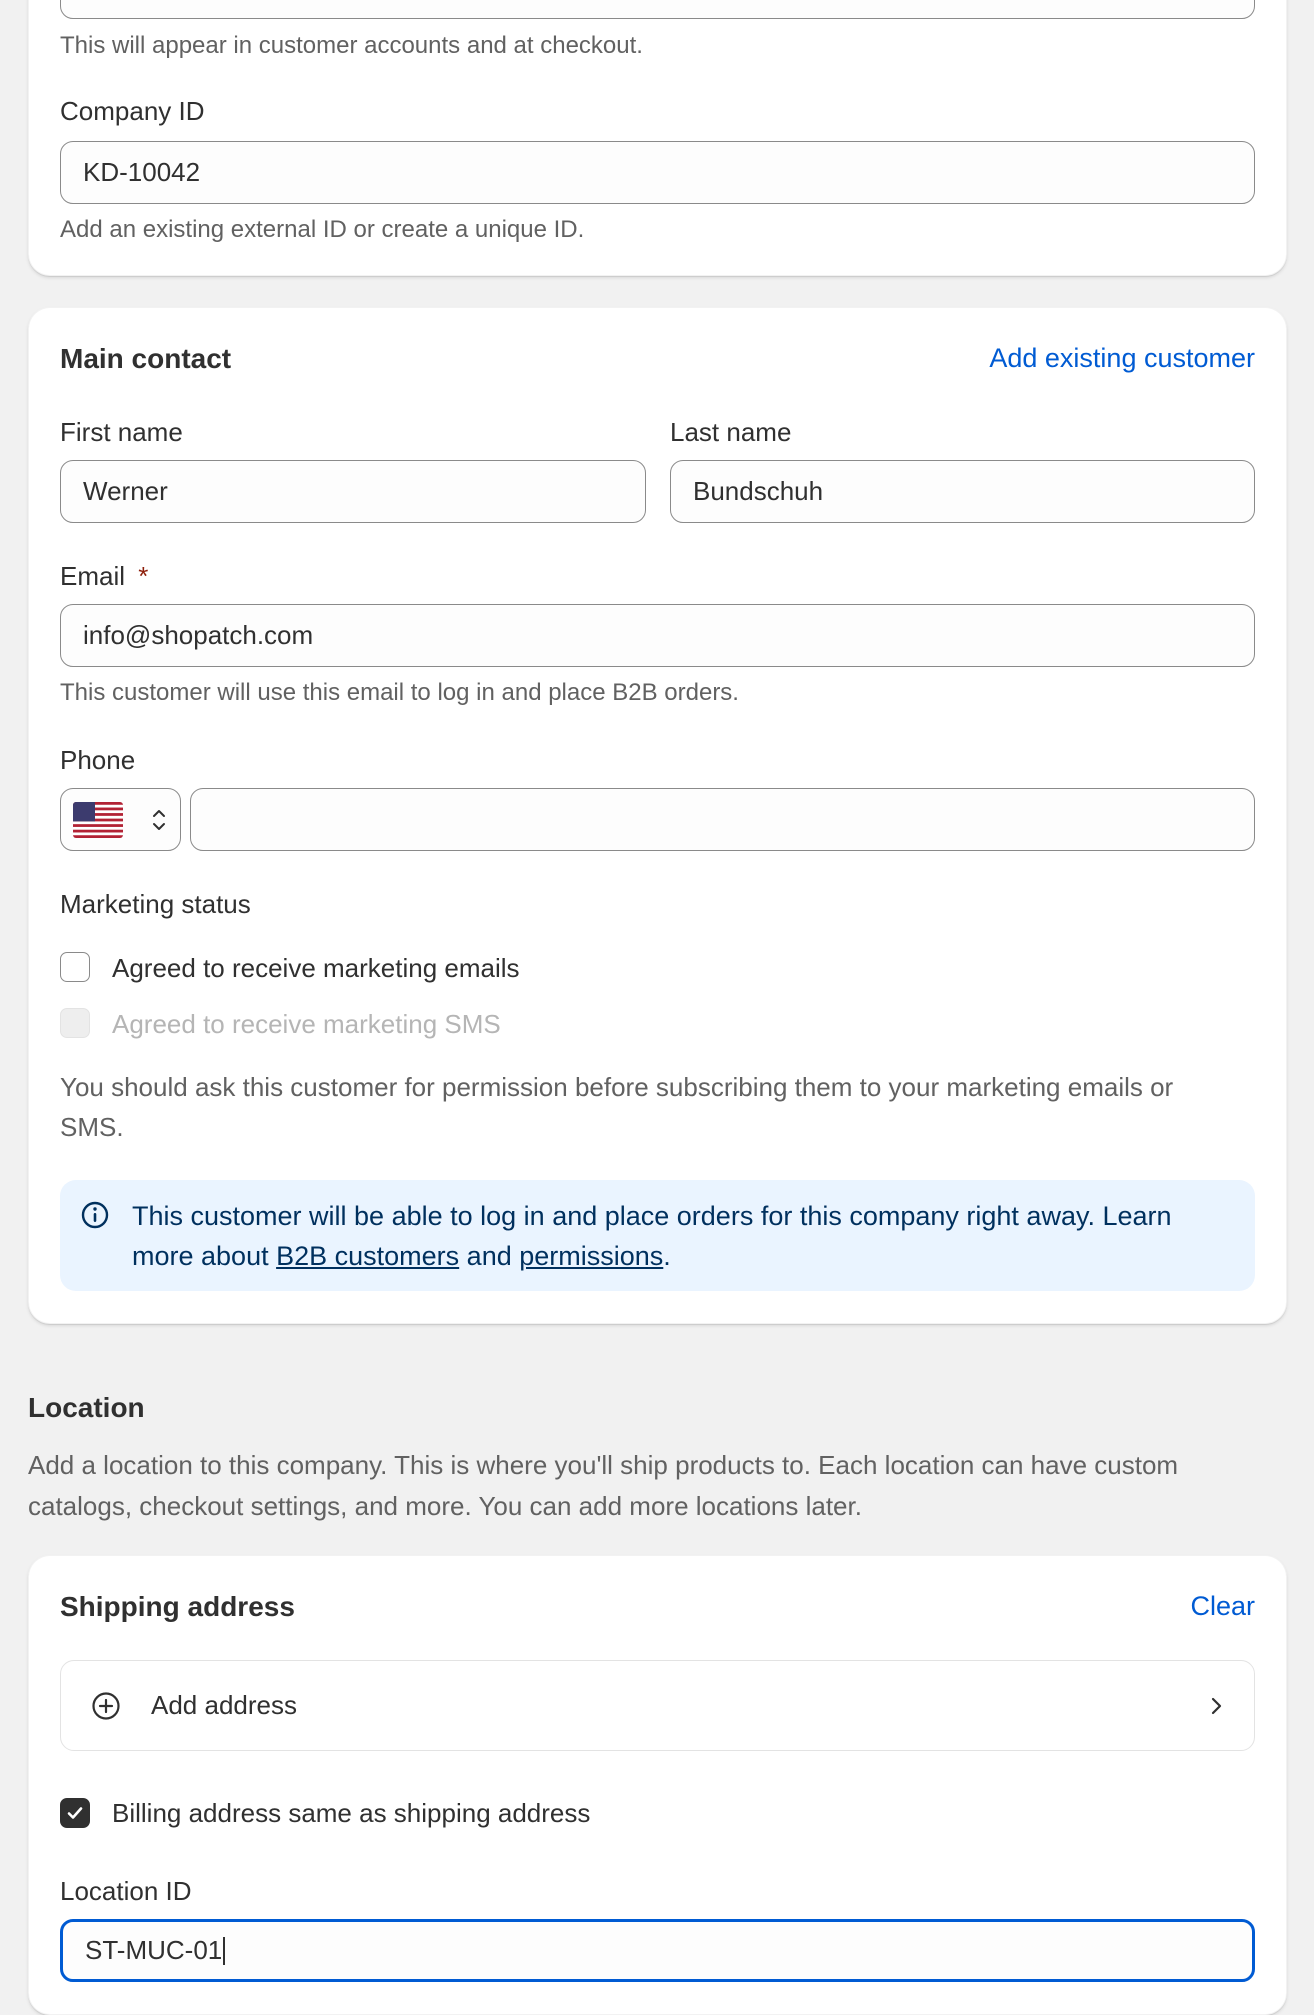  What do you see at coordinates (155, 904) in the screenshot?
I see `marketing-status-label: Marketing status` at bounding box center [155, 904].